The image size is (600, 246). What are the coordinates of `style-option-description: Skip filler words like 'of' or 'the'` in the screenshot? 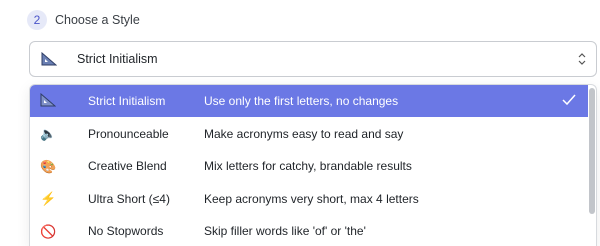 It's located at (285, 231).